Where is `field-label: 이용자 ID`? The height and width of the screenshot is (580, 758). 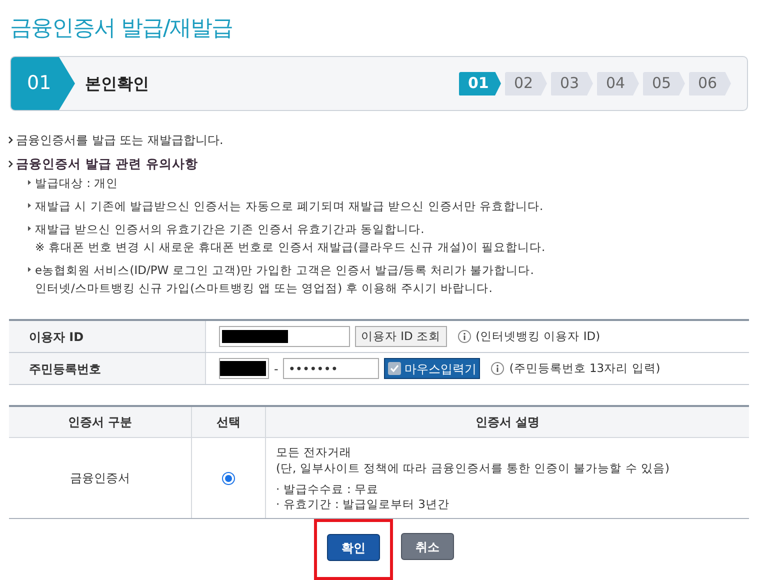 field-label: 이용자 ID is located at coordinates (107, 336).